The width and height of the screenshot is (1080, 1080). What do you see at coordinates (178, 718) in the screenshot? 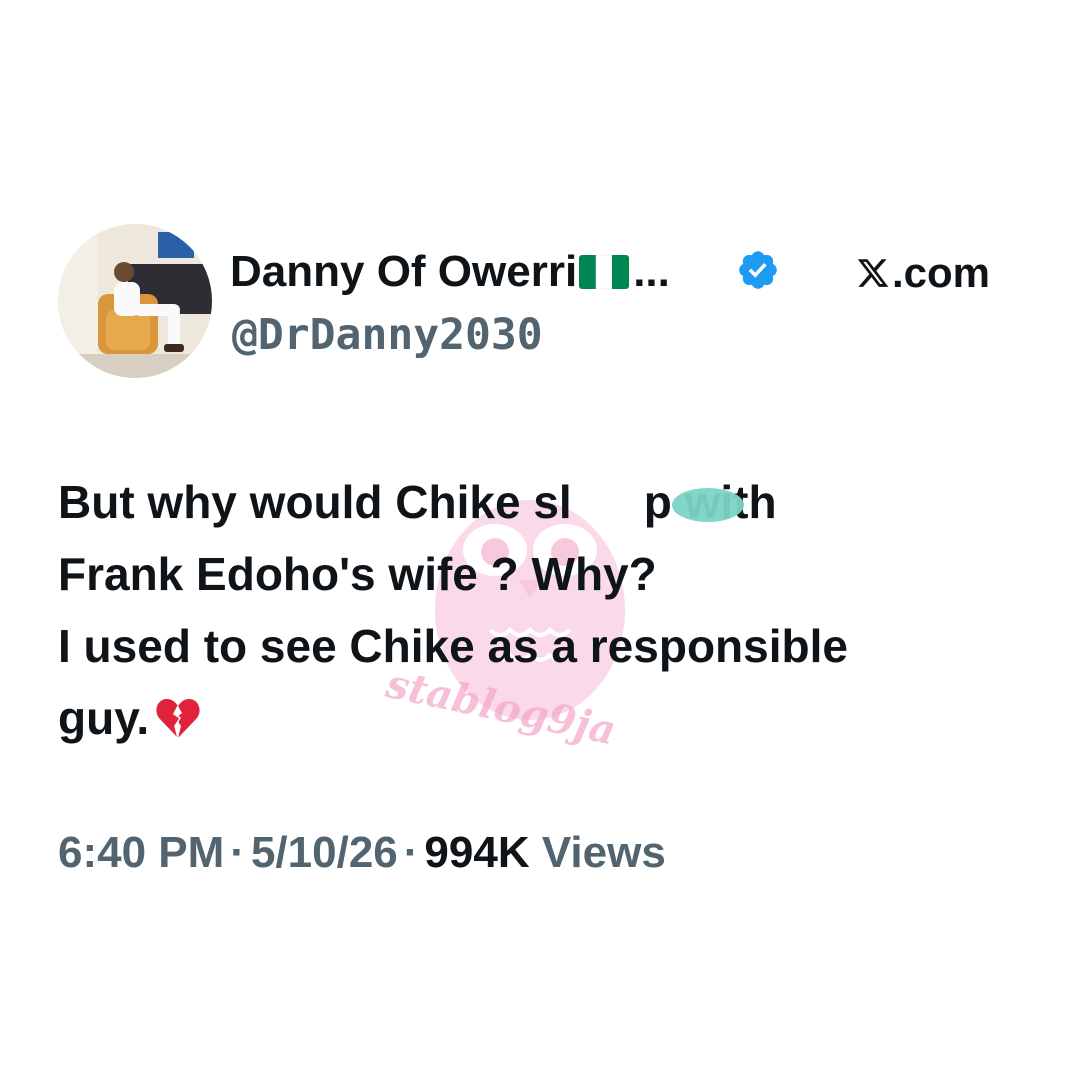
I see `broken-heart-icon` at bounding box center [178, 718].